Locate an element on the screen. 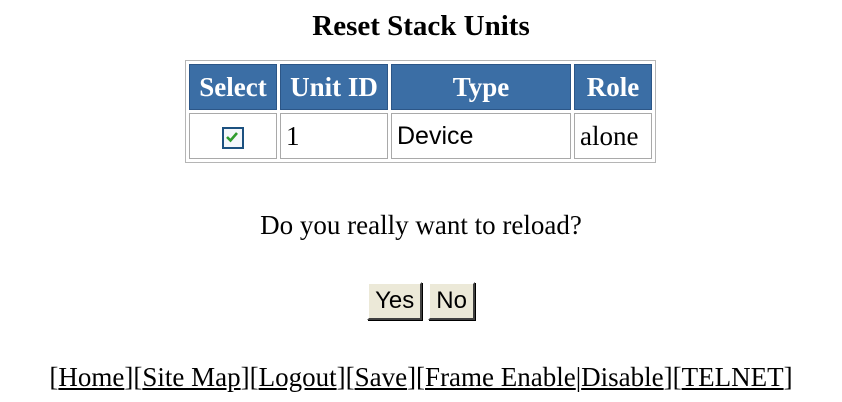 The height and width of the screenshot is (402, 842). disable-link: Disable is located at coordinates (622, 377).